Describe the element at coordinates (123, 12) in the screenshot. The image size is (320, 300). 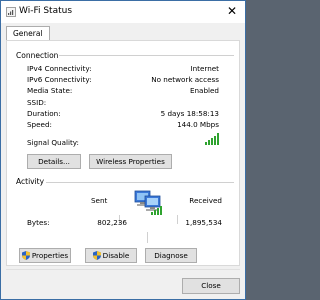
I see `title-bar: Wi-Fi Status ✕` at that location.